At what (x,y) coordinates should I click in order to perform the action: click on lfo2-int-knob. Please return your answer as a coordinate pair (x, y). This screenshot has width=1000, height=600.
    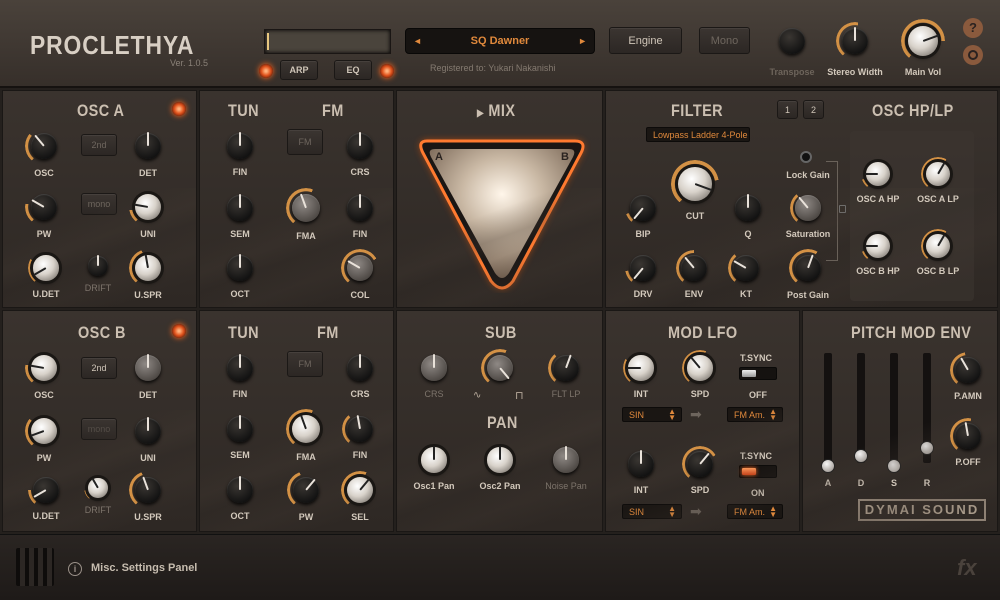
    Looking at the image, I should click on (641, 464).